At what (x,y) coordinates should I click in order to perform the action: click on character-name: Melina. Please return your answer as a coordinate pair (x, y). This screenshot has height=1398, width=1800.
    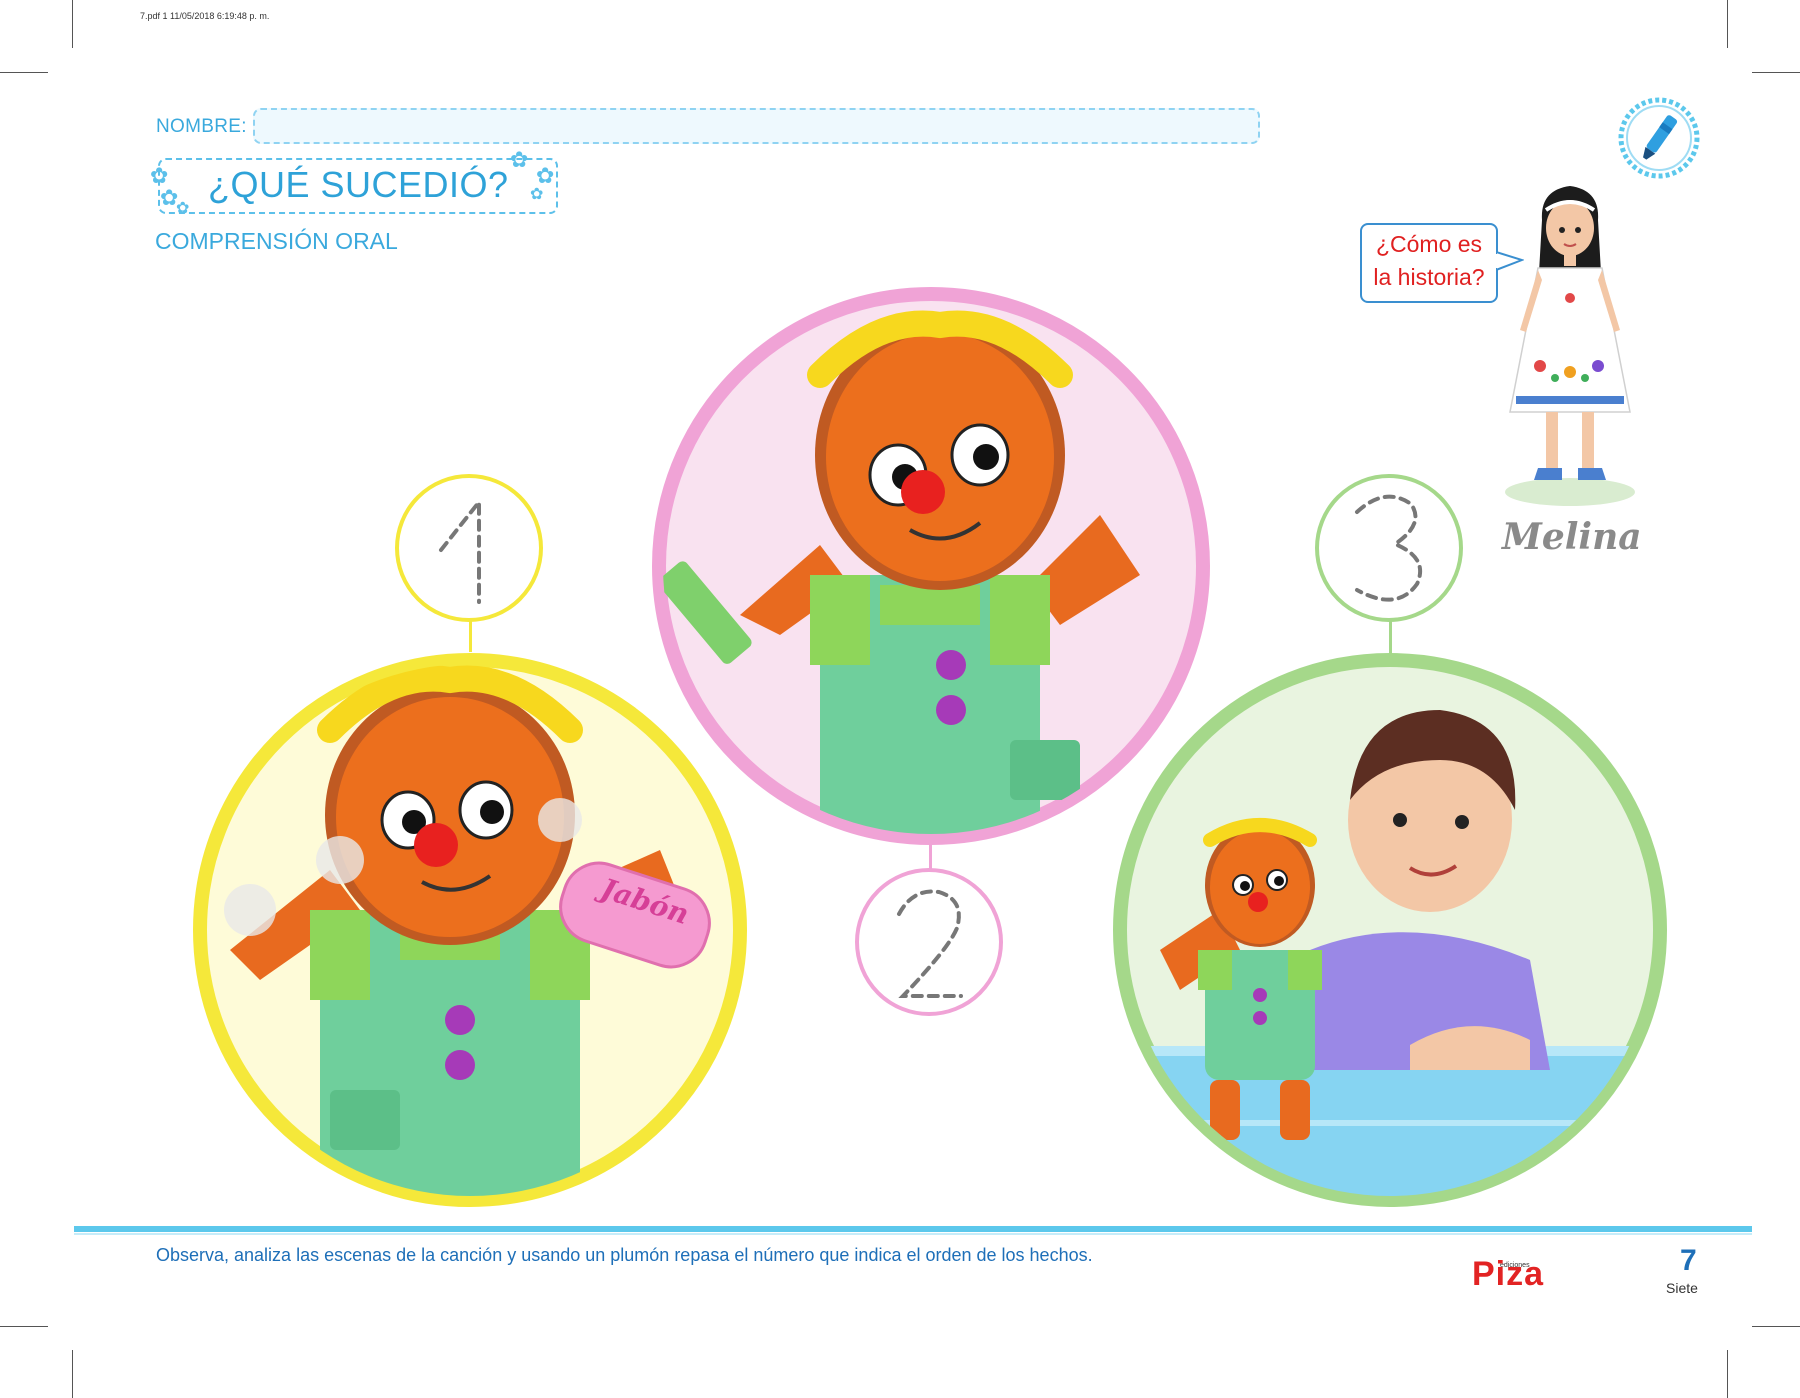
    Looking at the image, I should click on (1572, 537).